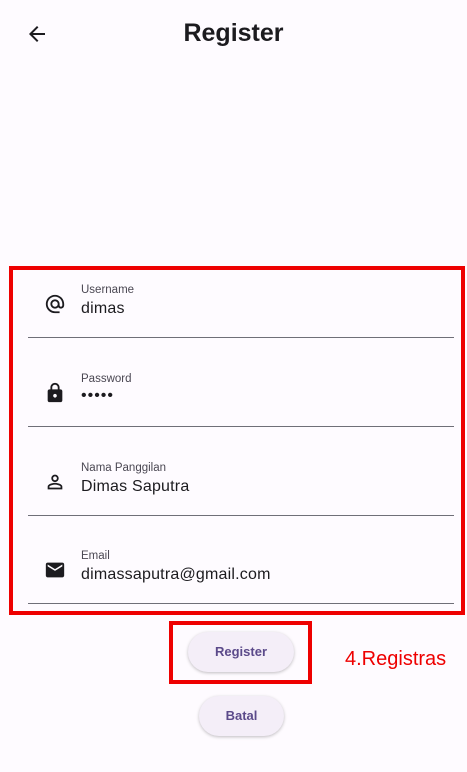 The image size is (467, 772). I want to click on cancel-button: Batal, so click(241, 716).